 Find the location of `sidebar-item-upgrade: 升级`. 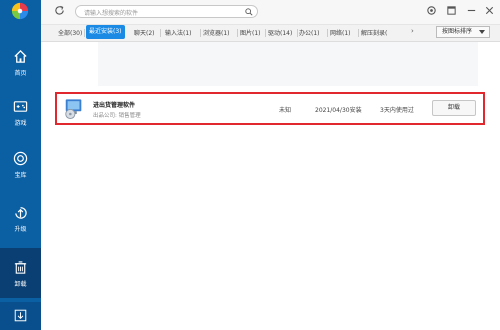

sidebar-item-upgrade: 升级 is located at coordinates (20, 219).